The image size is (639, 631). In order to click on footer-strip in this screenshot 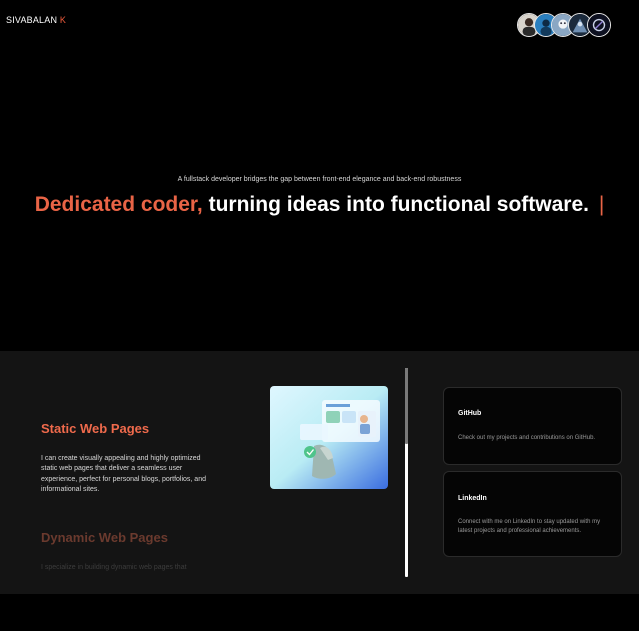, I will do `click(319, 612)`.